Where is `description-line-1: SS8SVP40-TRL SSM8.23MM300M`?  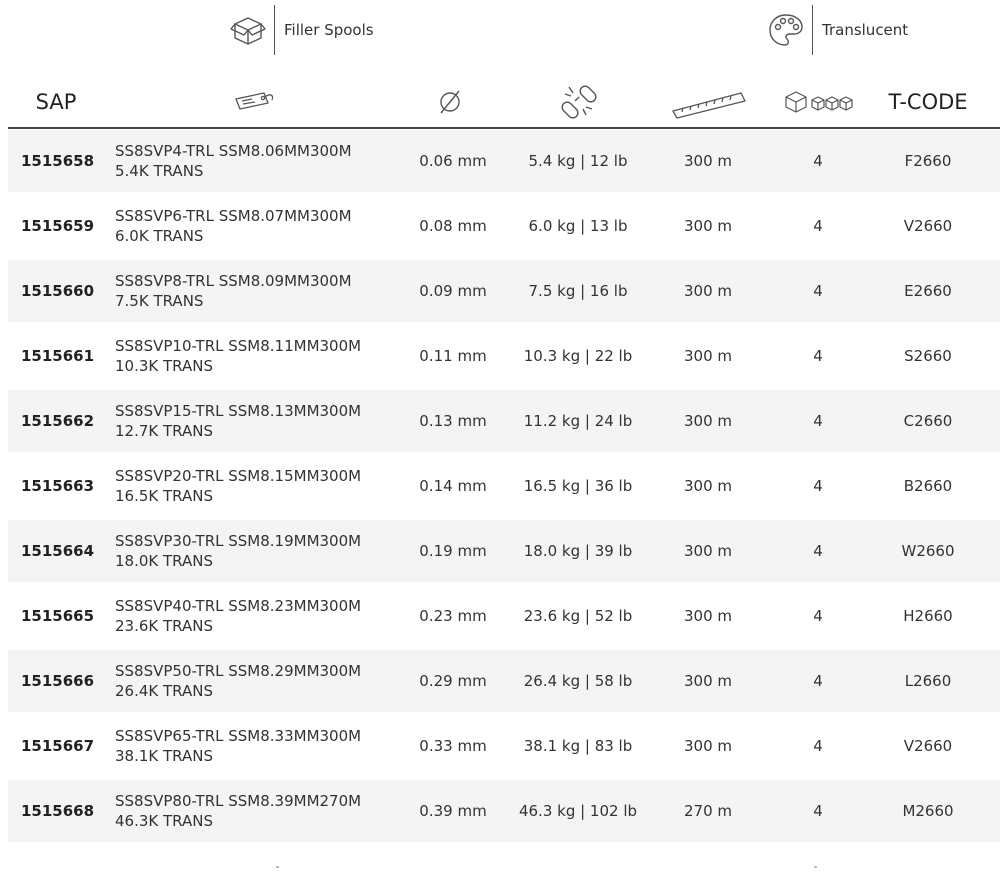
description-line-1: SS8SVP40-TRL SSM8.23MM300M is located at coordinates (238, 606).